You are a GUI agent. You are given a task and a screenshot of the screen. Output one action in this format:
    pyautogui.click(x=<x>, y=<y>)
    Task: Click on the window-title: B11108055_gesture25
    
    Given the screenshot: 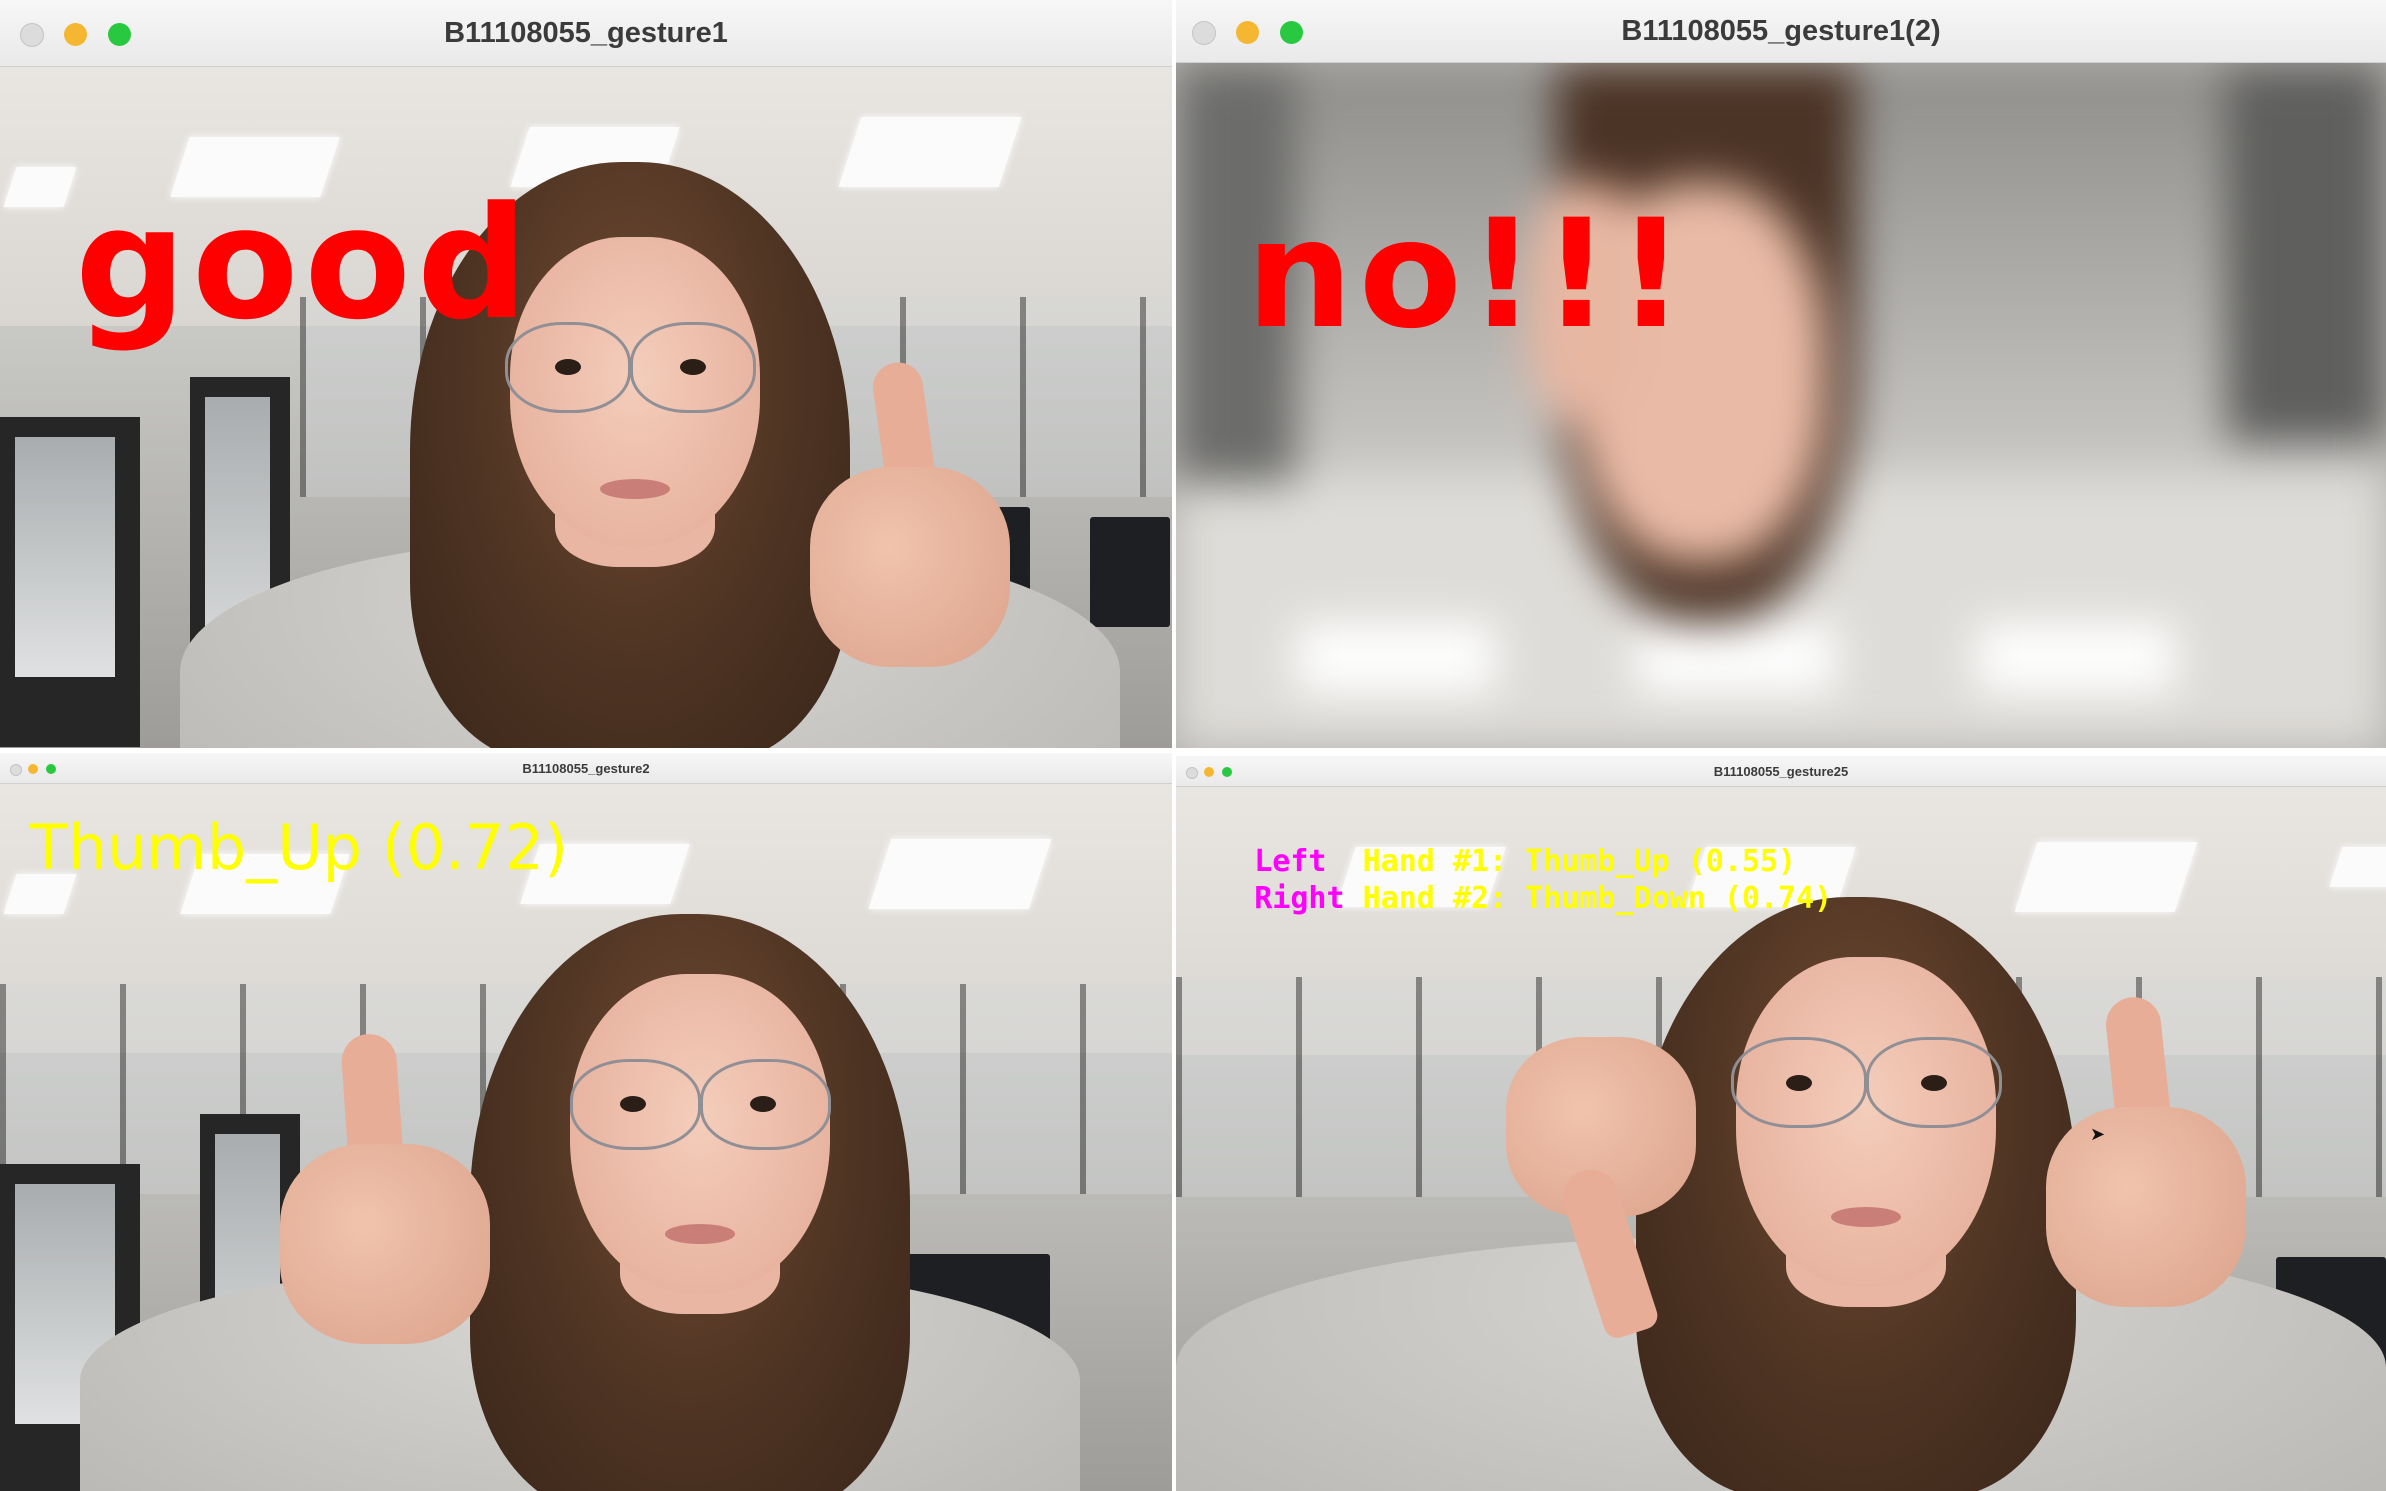 What is the action you would take?
    pyautogui.click(x=1781, y=771)
    